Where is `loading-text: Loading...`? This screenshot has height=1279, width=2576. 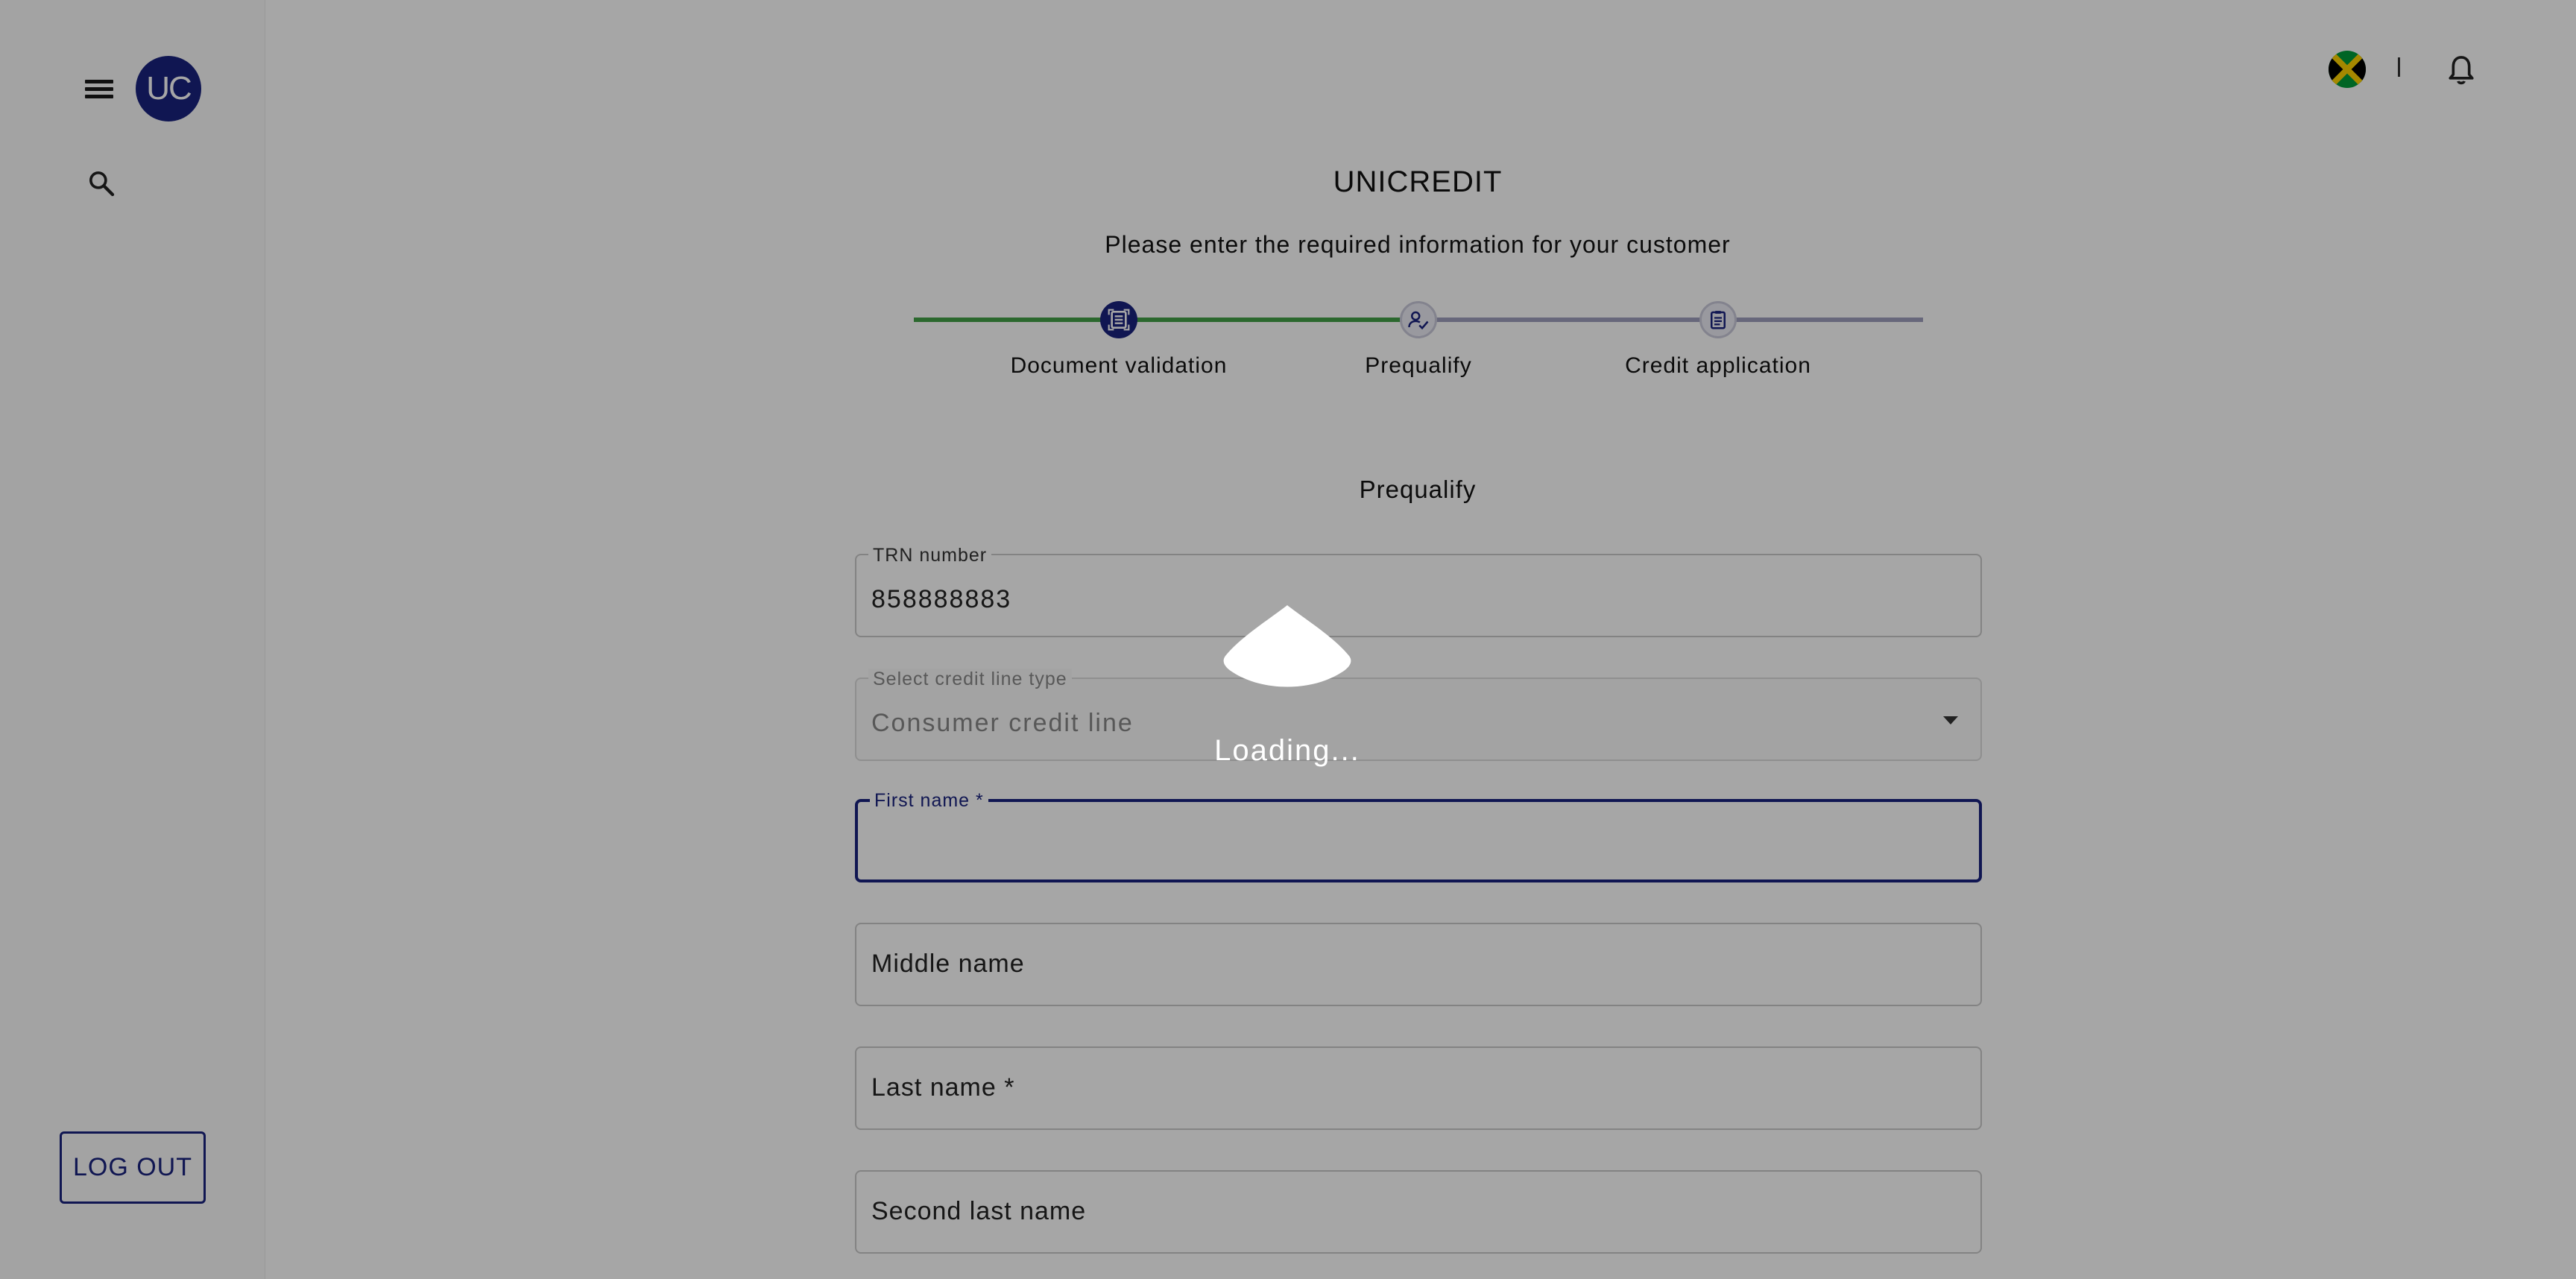 loading-text: Loading... is located at coordinates (1287, 750).